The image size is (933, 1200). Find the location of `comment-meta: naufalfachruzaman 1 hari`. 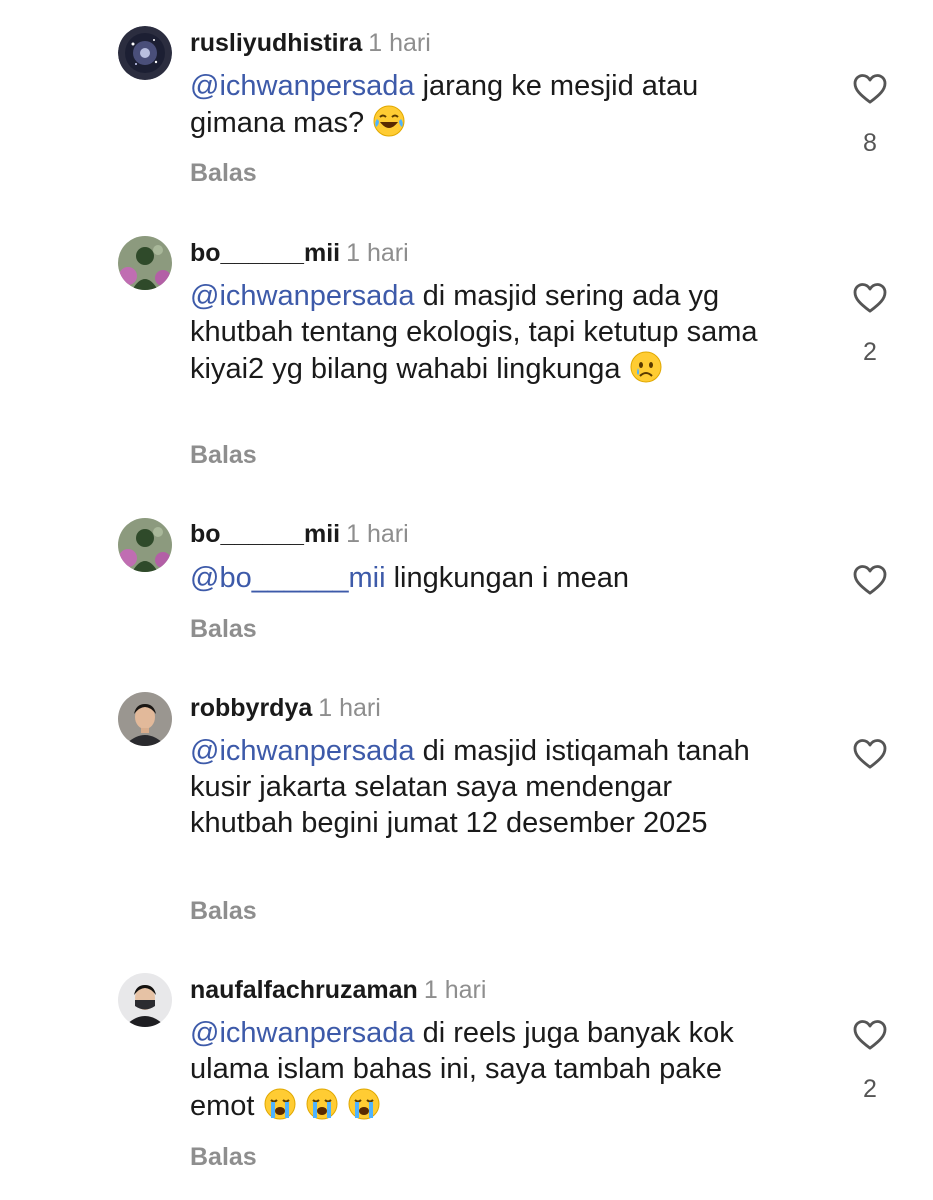

comment-meta: naufalfachruzaman 1 hari is located at coordinates (338, 990).